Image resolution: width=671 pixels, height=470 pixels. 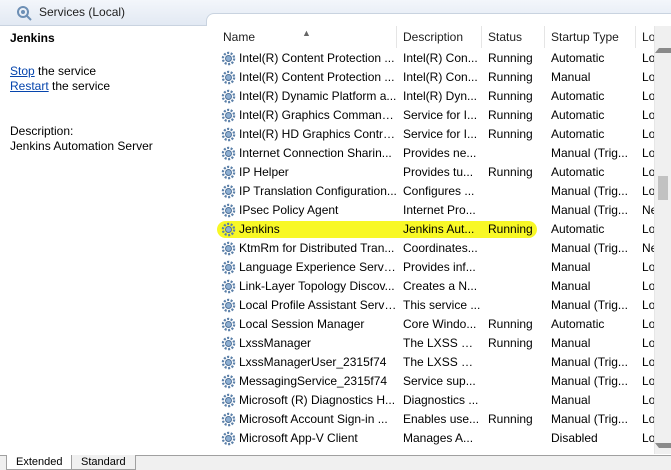 What do you see at coordinates (574, 438) in the screenshot?
I see `service-startup-type-cell: Disabled` at bounding box center [574, 438].